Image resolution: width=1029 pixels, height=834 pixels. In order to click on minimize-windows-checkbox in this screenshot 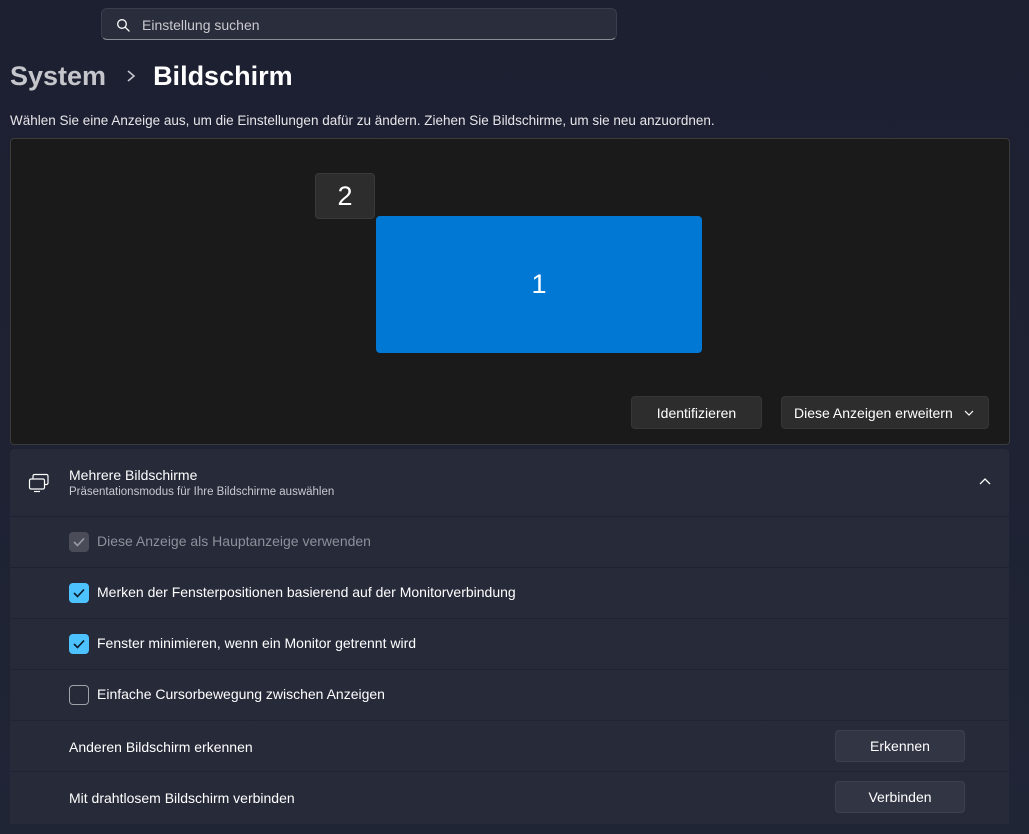, I will do `click(79, 644)`.